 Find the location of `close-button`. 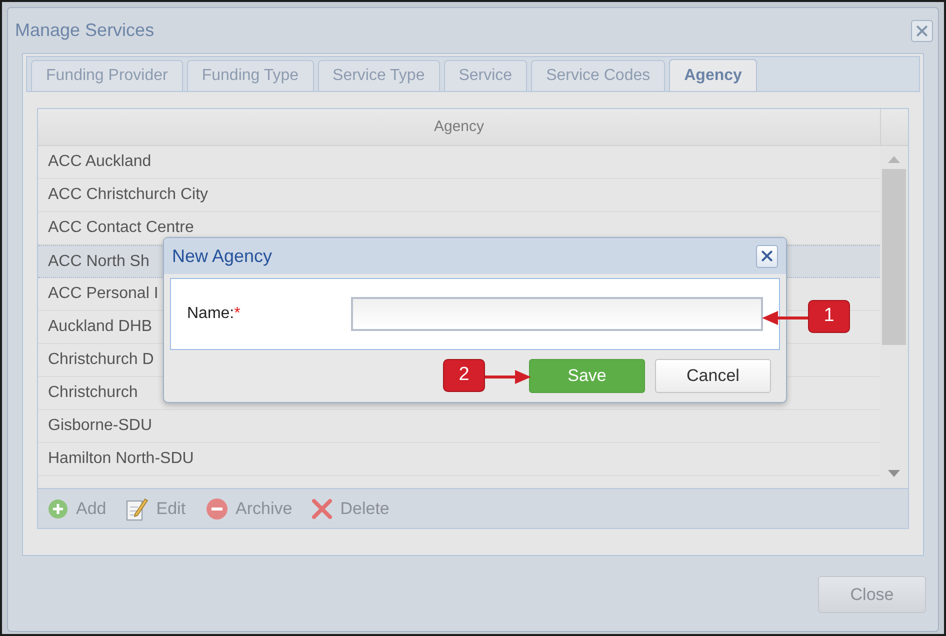

close-button is located at coordinates (767, 256).